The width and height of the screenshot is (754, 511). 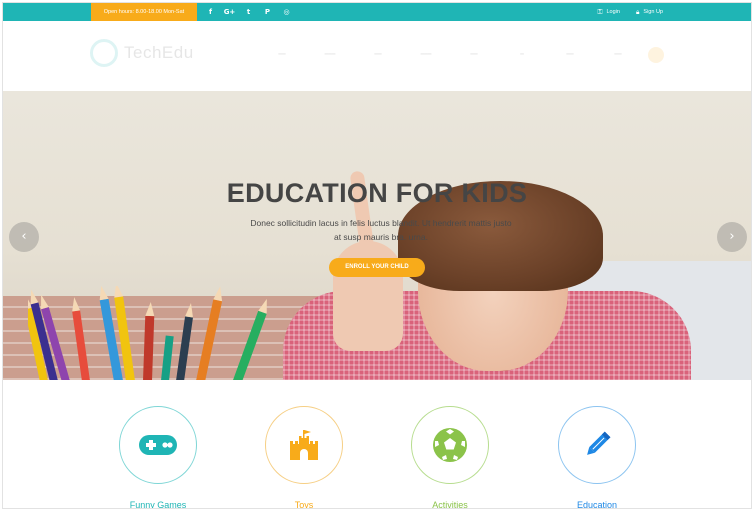 What do you see at coordinates (229, 12) in the screenshot?
I see `google-plus-icon: G+` at bounding box center [229, 12].